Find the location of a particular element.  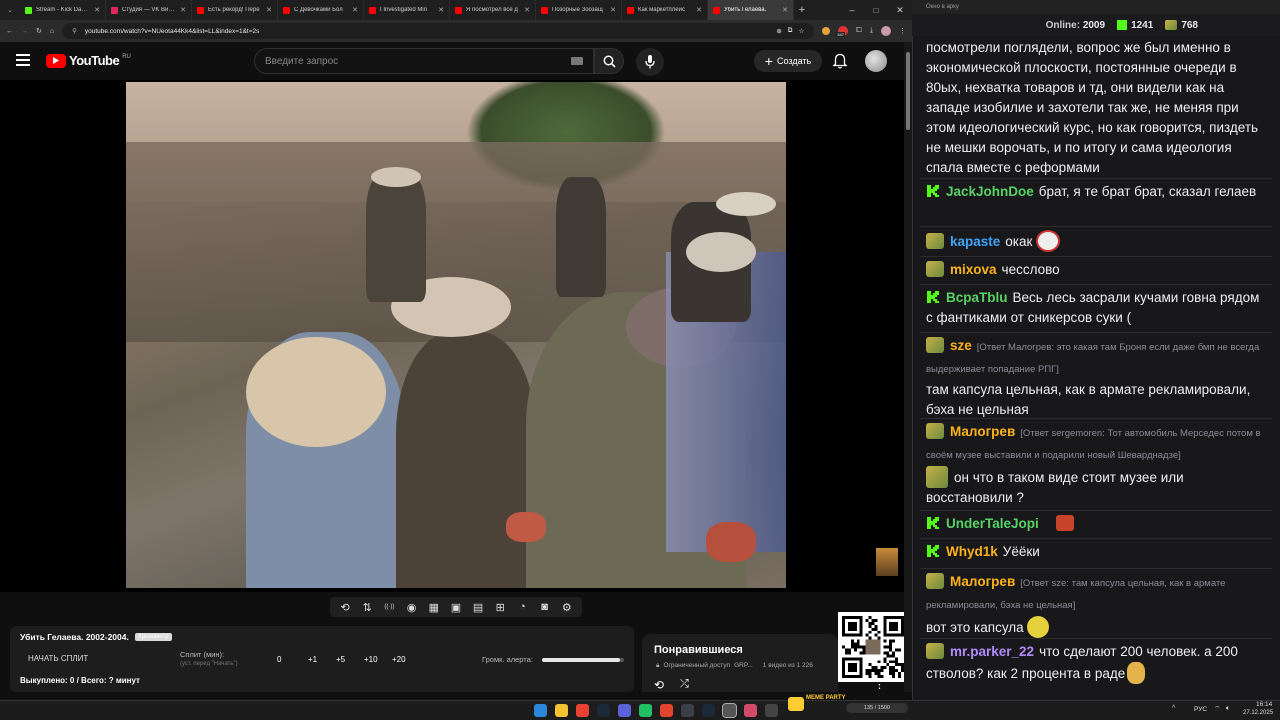

extension-icon is located at coordinates (826, 31).